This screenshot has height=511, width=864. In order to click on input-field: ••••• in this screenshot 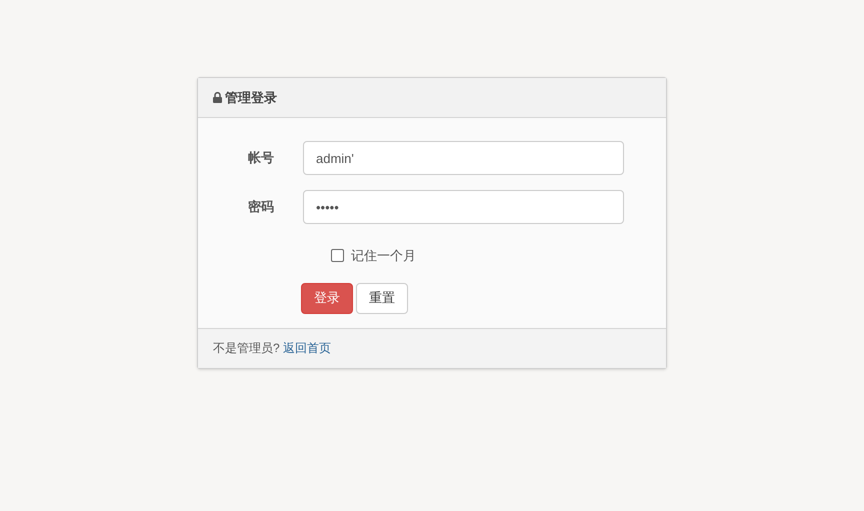, I will do `click(463, 207)`.